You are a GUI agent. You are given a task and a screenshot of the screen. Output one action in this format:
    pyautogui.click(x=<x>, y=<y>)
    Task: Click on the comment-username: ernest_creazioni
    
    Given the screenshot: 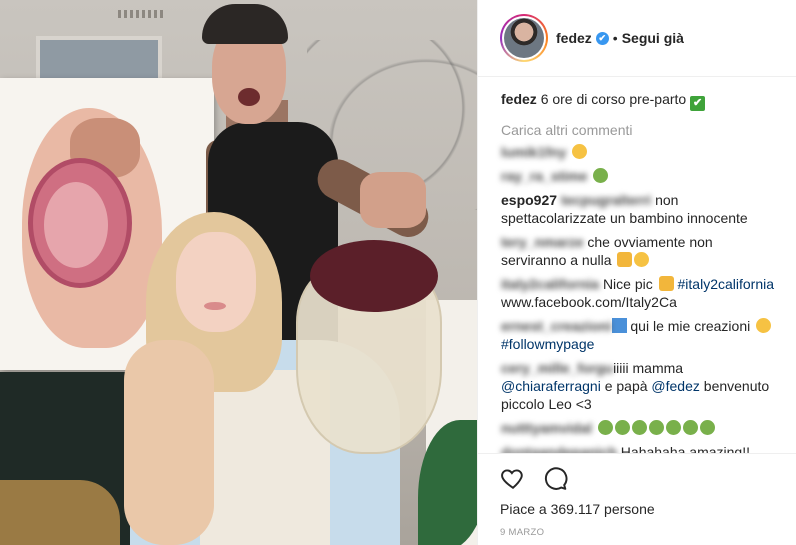 What is the action you would take?
    pyautogui.click(x=556, y=326)
    